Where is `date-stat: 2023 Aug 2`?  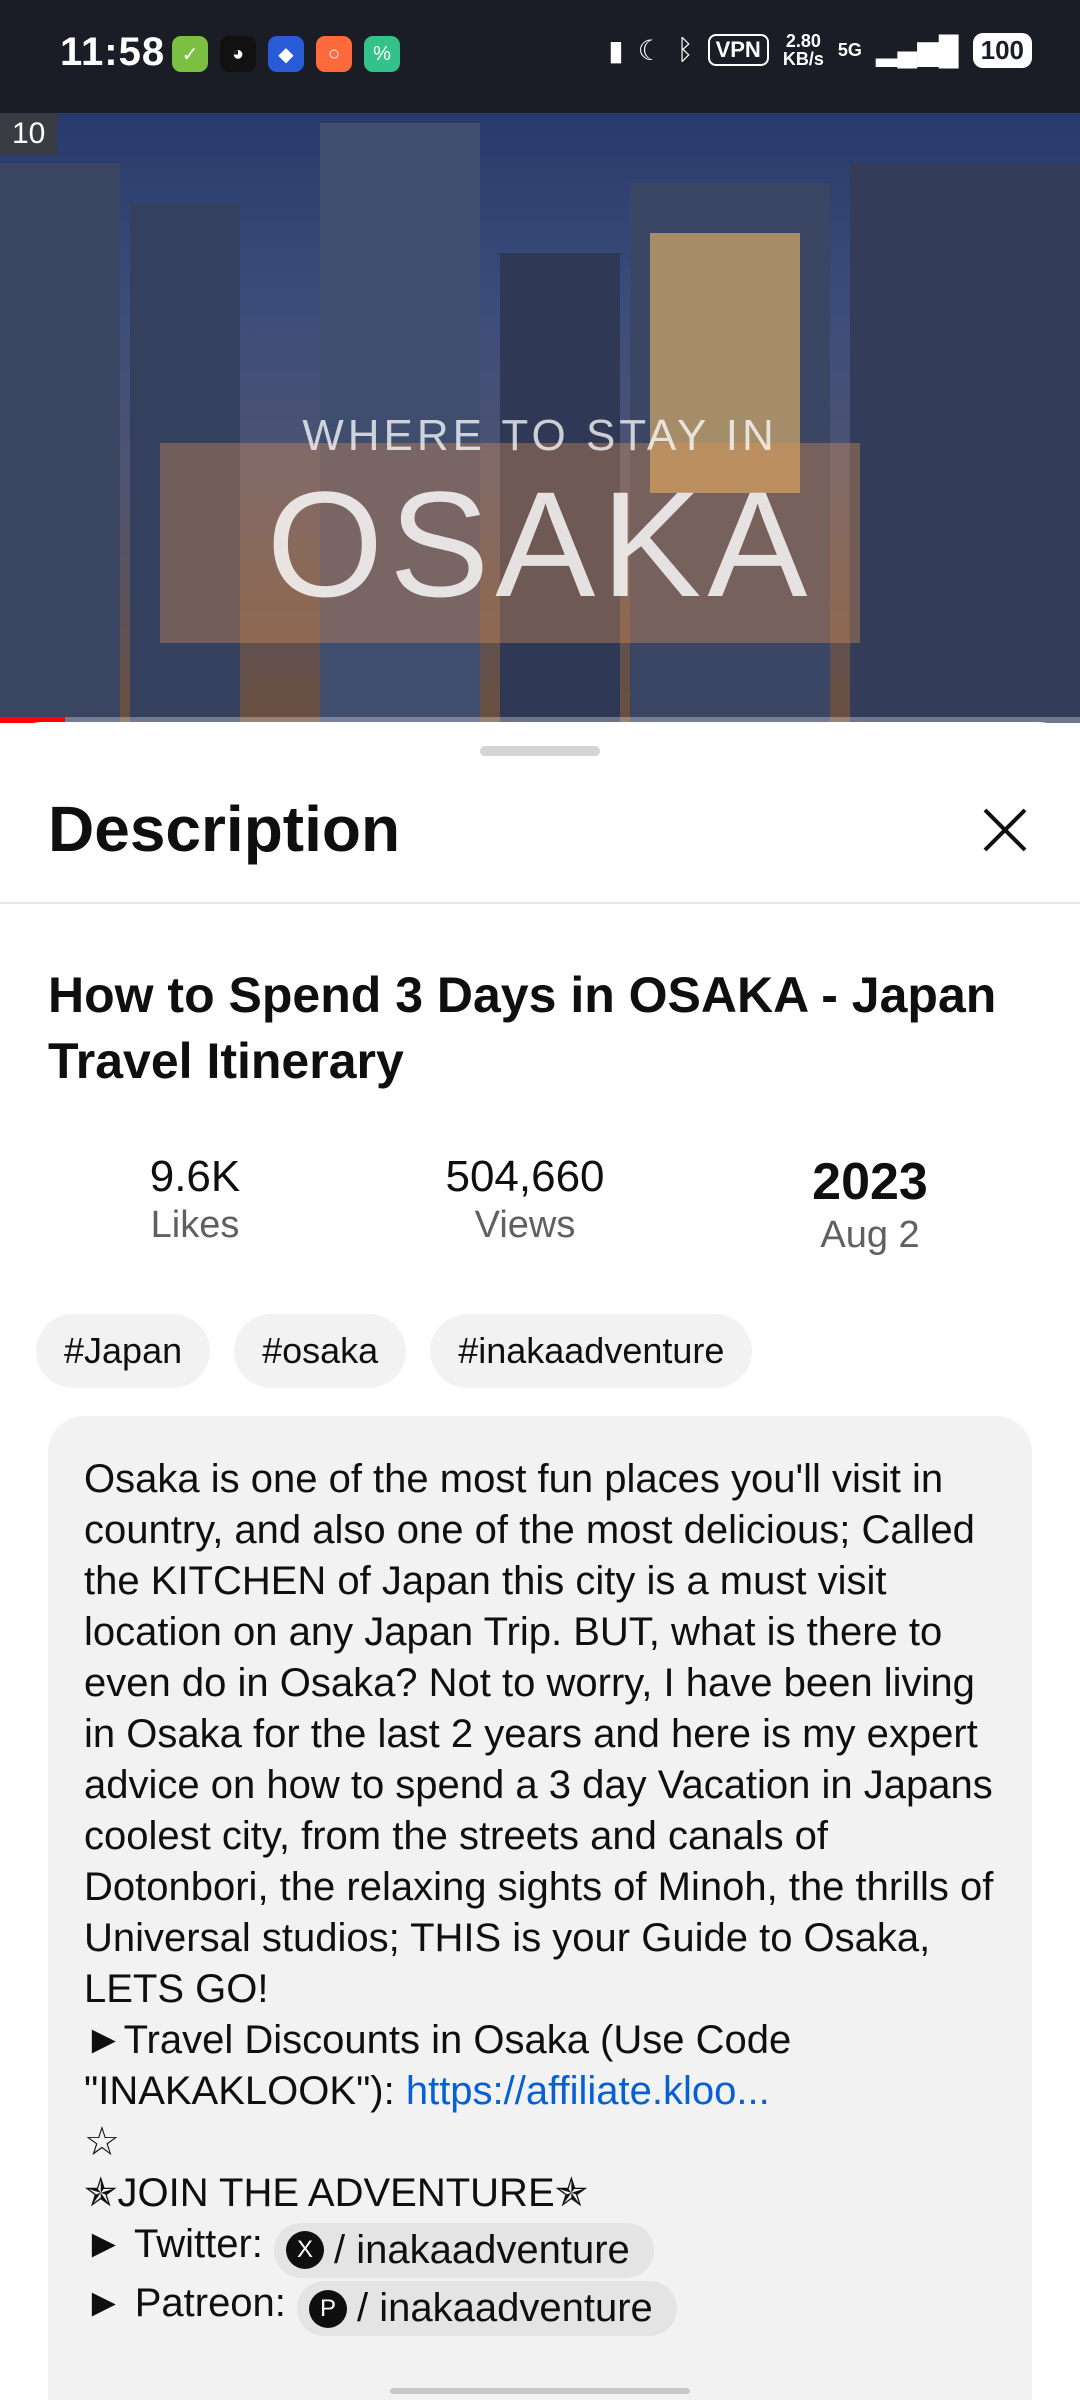 date-stat: 2023 Aug 2 is located at coordinates (870, 1204).